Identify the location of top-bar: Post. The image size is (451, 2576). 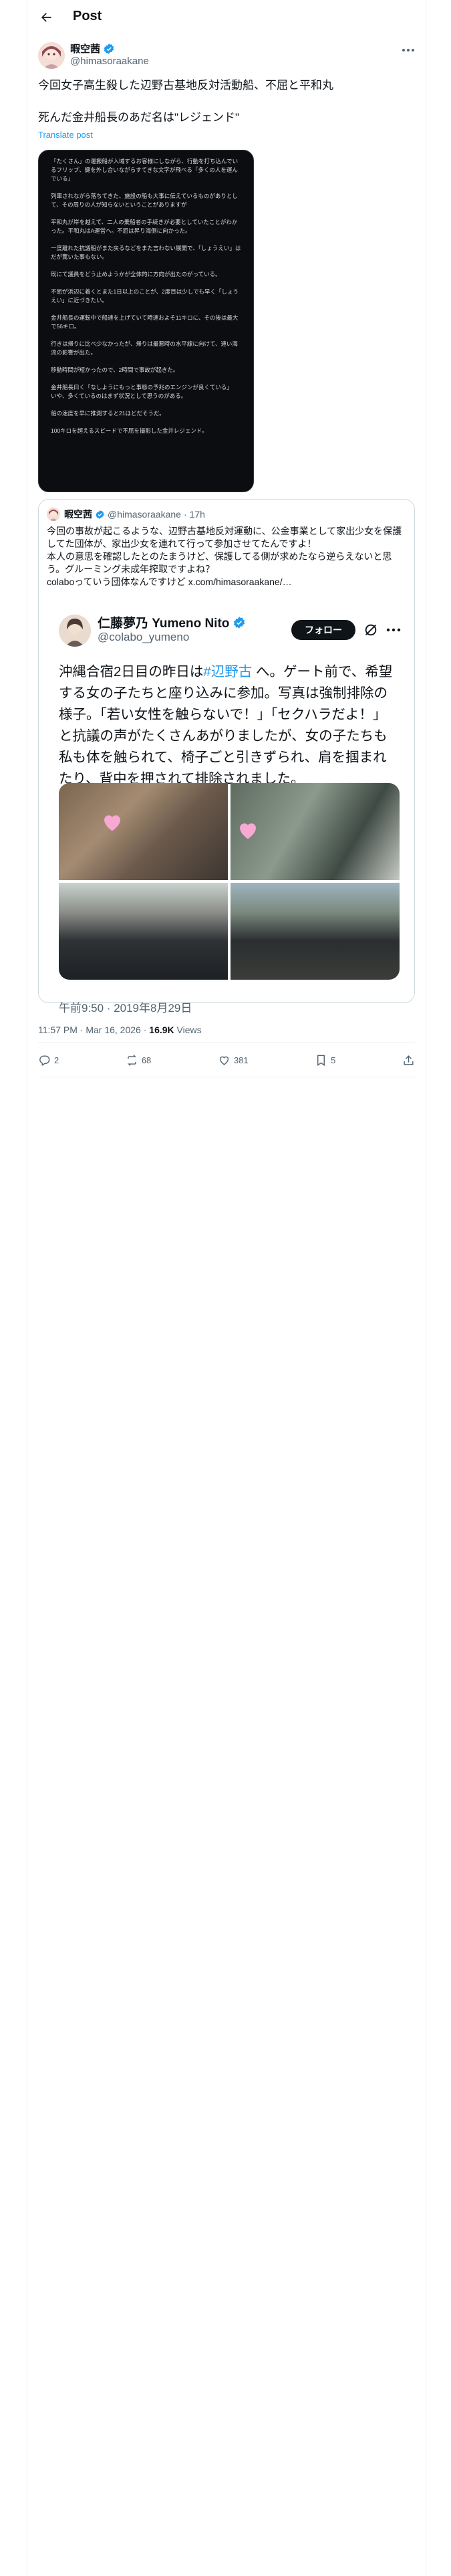
(226, 17).